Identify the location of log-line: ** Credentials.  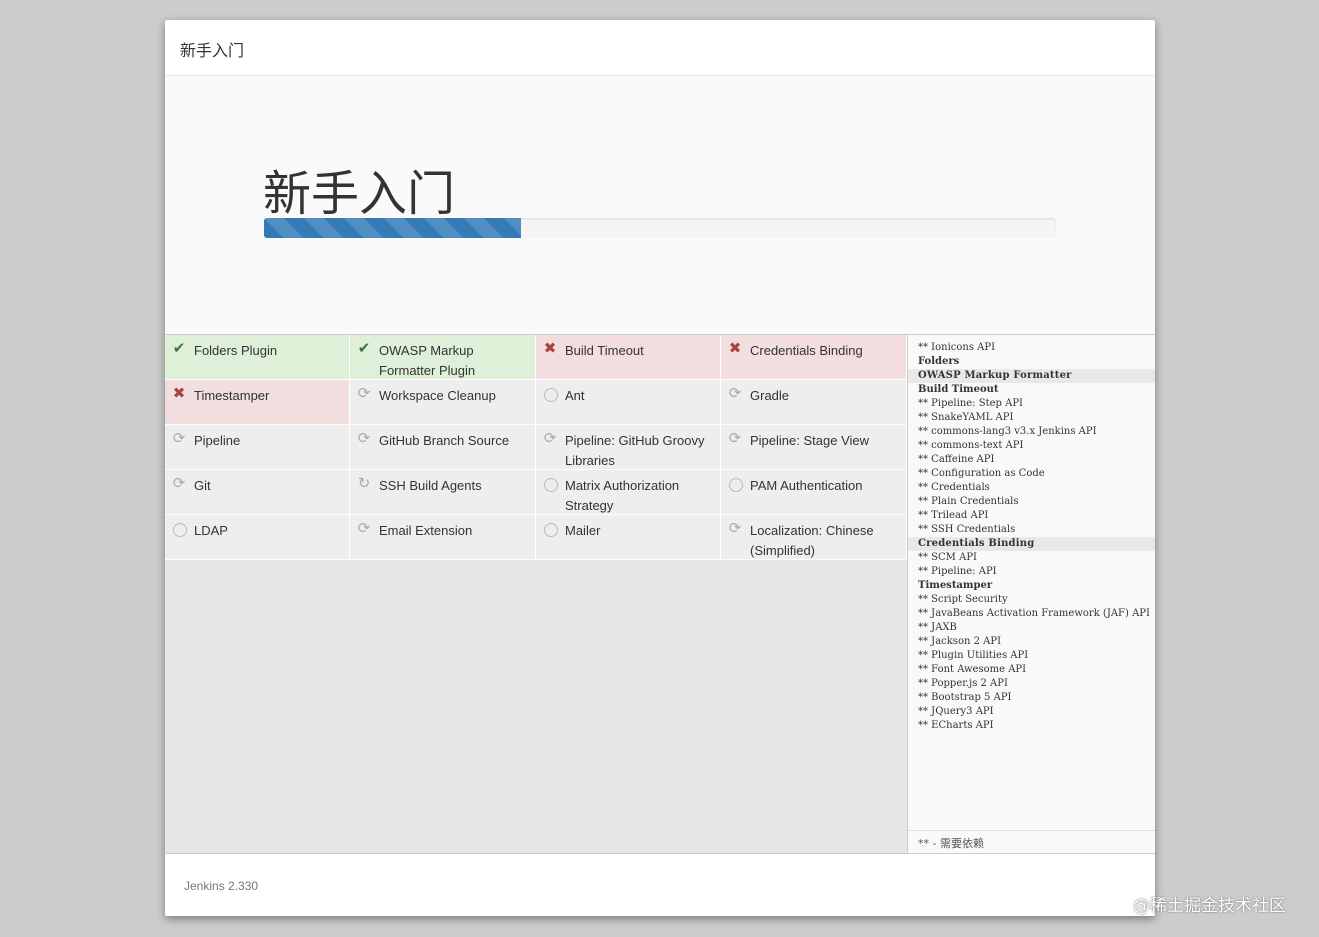
(954, 487).